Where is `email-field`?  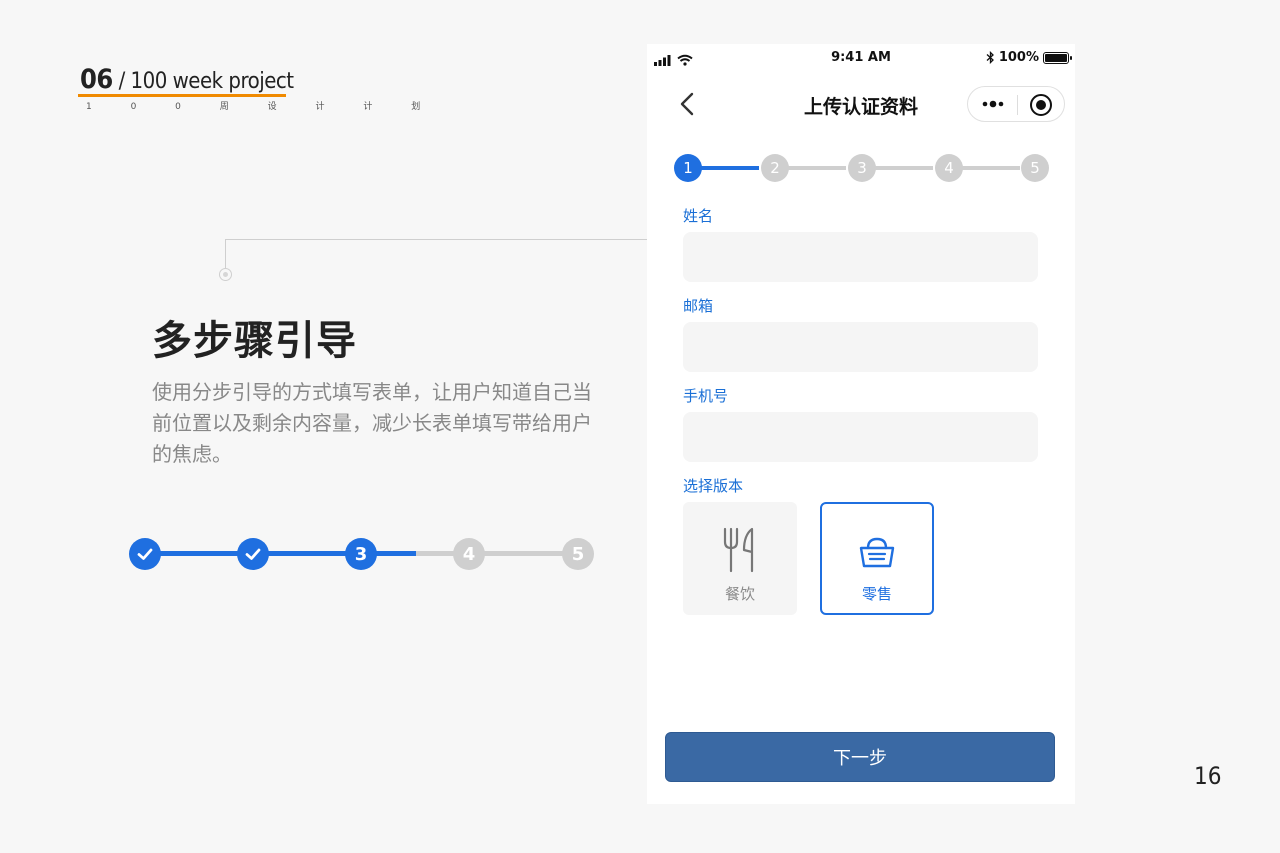 email-field is located at coordinates (860, 347).